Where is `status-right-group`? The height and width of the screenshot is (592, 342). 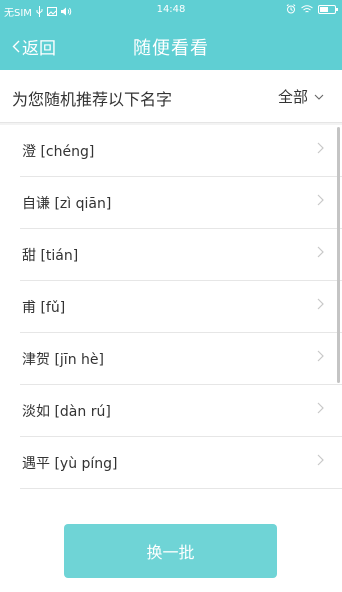 status-right-group is located at coordinates (312, 9).